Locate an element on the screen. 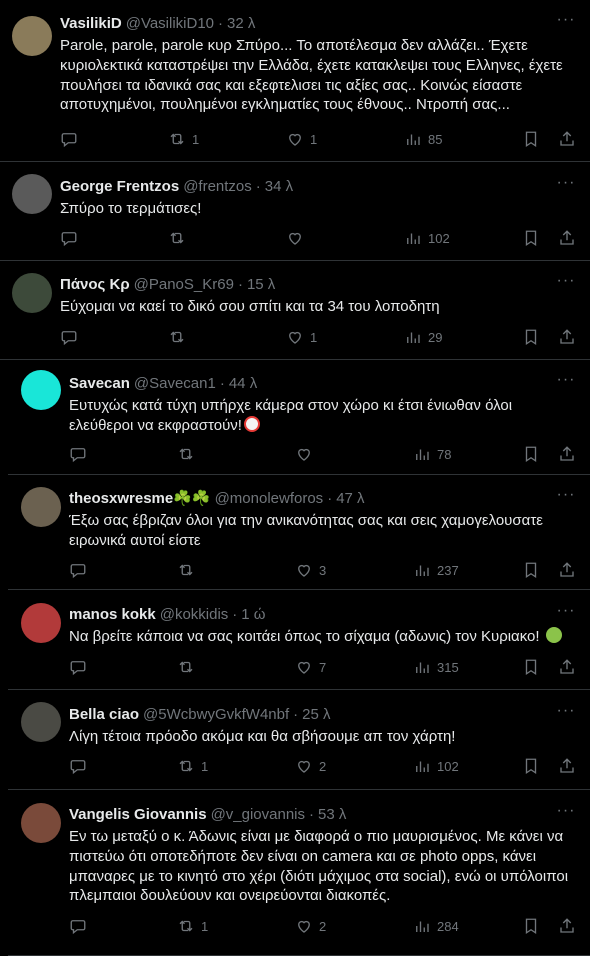  author-handle: @VasilikiD10 is located at coordinates (170, 23).